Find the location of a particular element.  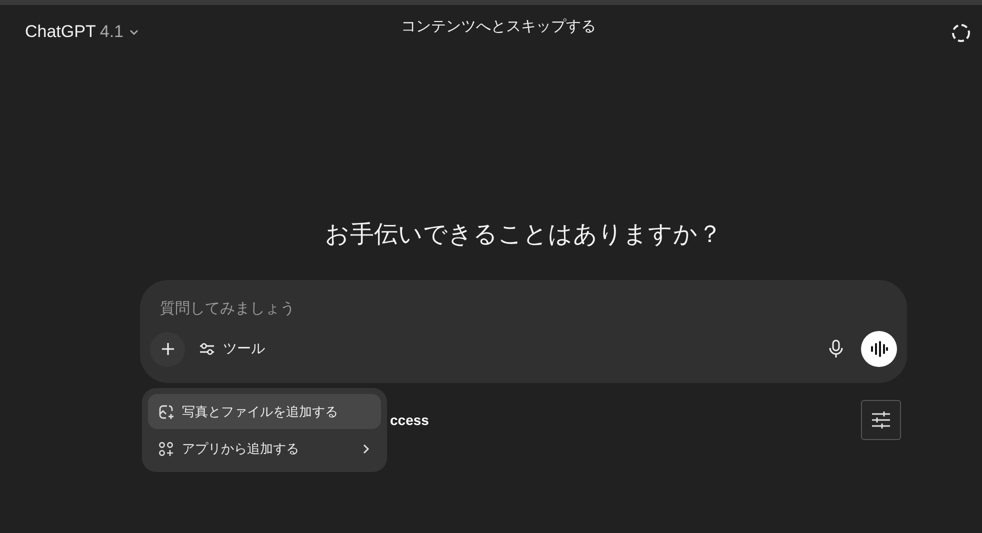

partial-text: ccess is located at coordinates (409, 420).